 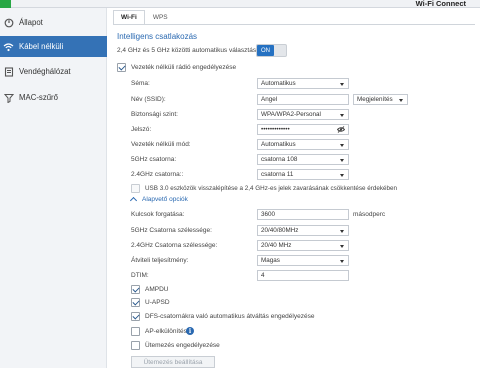 What do you see at coordinates (8, 22) in the screenshot?
I see `status-icon` at bounding box center [8, 22].